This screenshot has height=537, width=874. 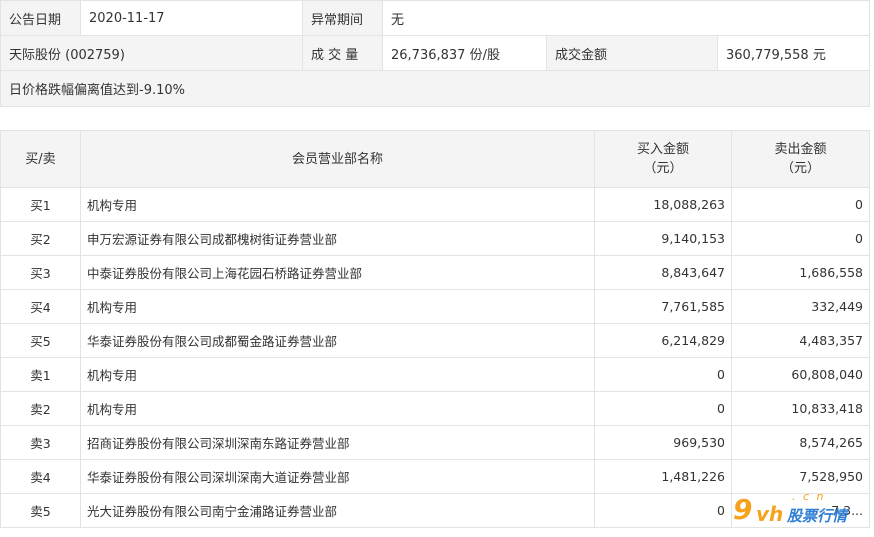 What do you see at coordinates (800, 408) in the screenshot?
I see `row-sell-amount: 10,833,418` at bounding box center [800, 408].